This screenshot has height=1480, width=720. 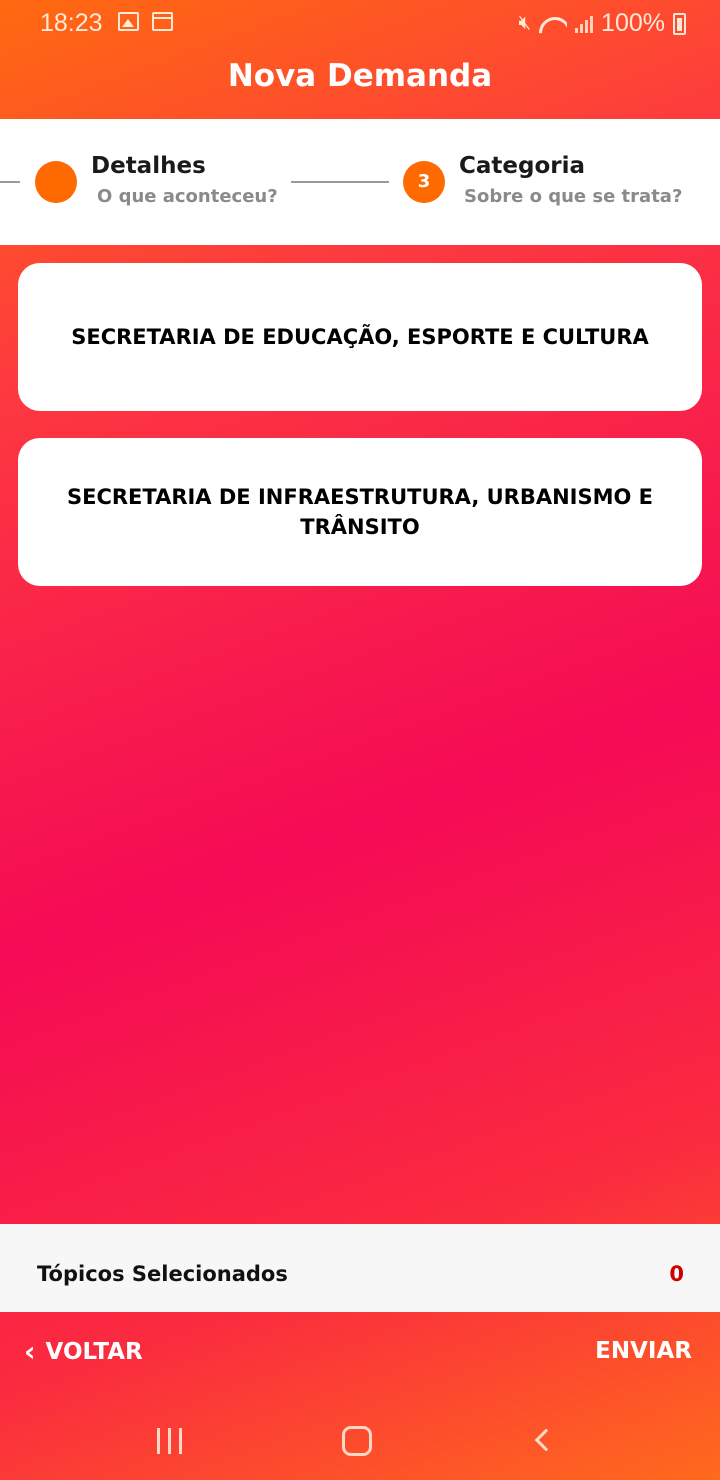 I want to click on selected-topics-bar: Tópicos Selecionados 0, so click(x=360, y=1268).